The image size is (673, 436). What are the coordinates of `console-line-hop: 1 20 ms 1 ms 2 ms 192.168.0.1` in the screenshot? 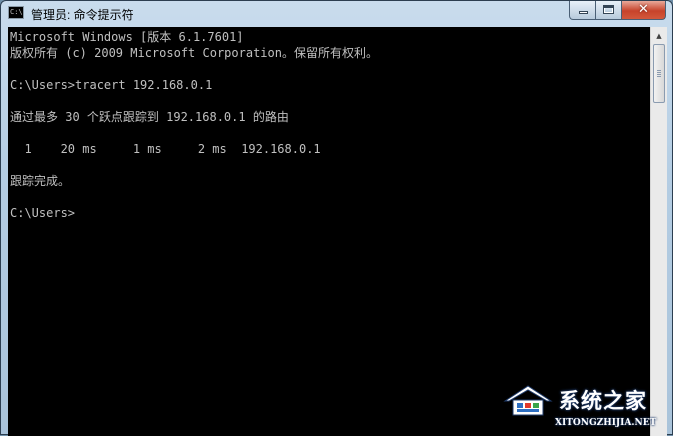 It's located at (165, 149).